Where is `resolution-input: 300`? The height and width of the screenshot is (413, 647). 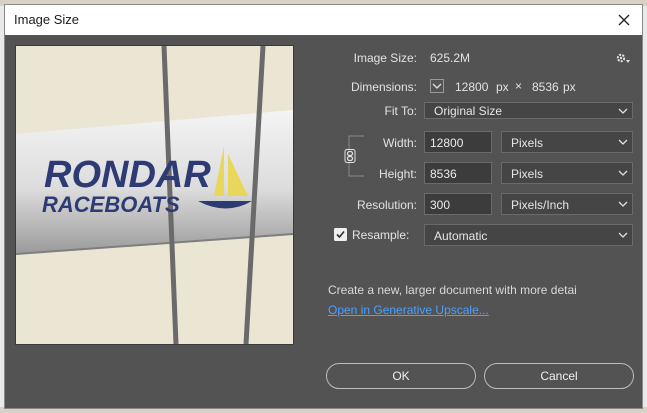
resolution-input: 300 is located at coordinates (458, 204).